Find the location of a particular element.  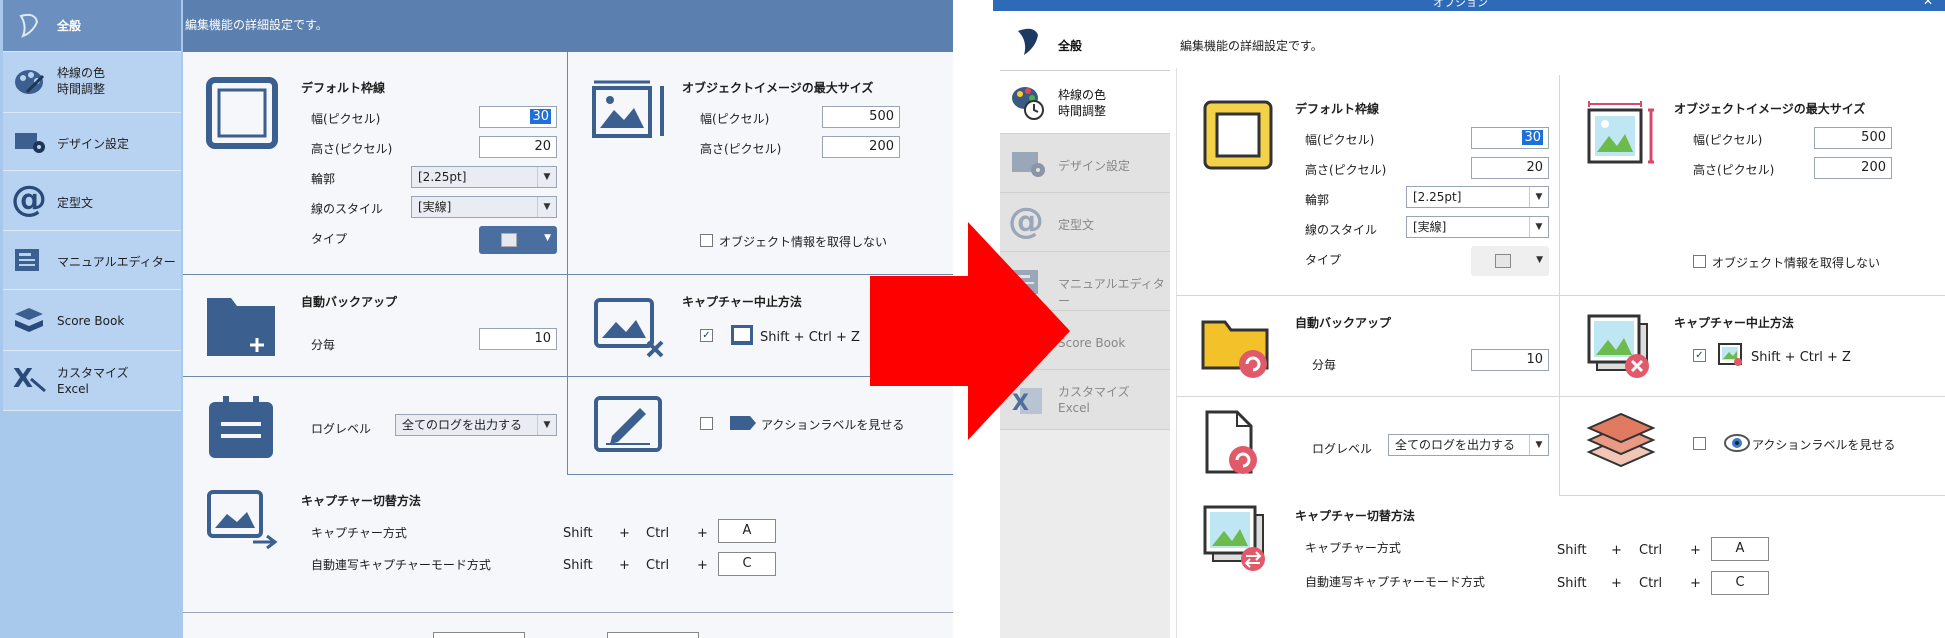

object-image-icon is located at coordinates (628, 109).